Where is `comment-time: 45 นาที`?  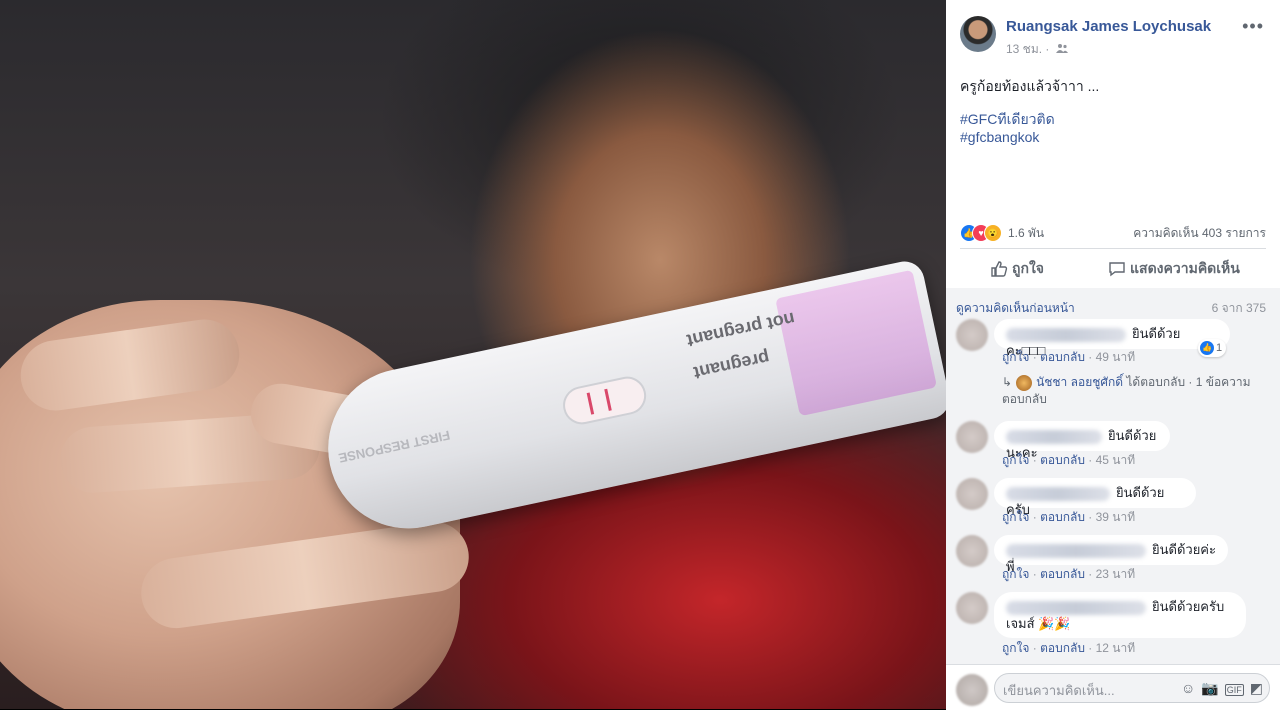
comment-time: 45 นาที is located at coordinates (1116, 460).